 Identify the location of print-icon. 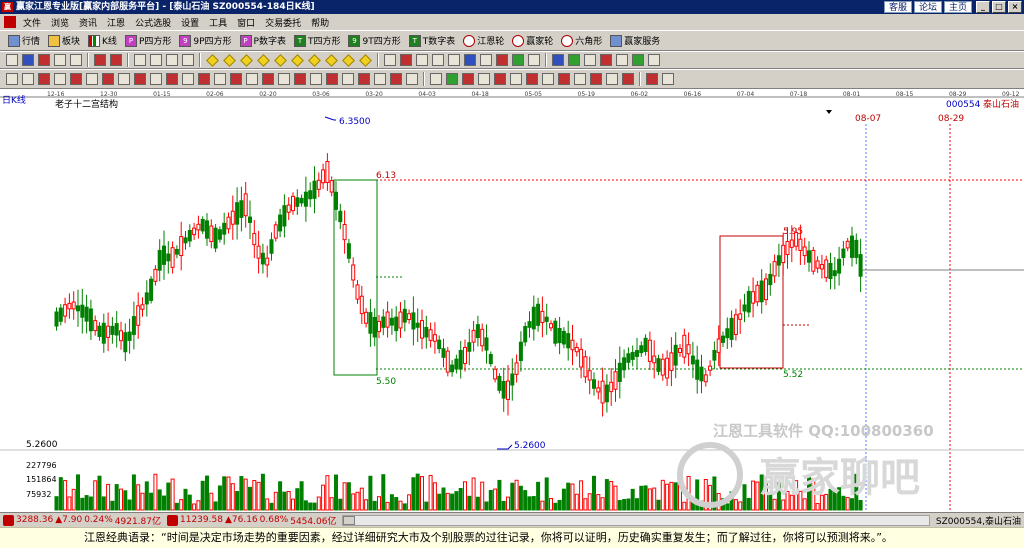
(654, 60).